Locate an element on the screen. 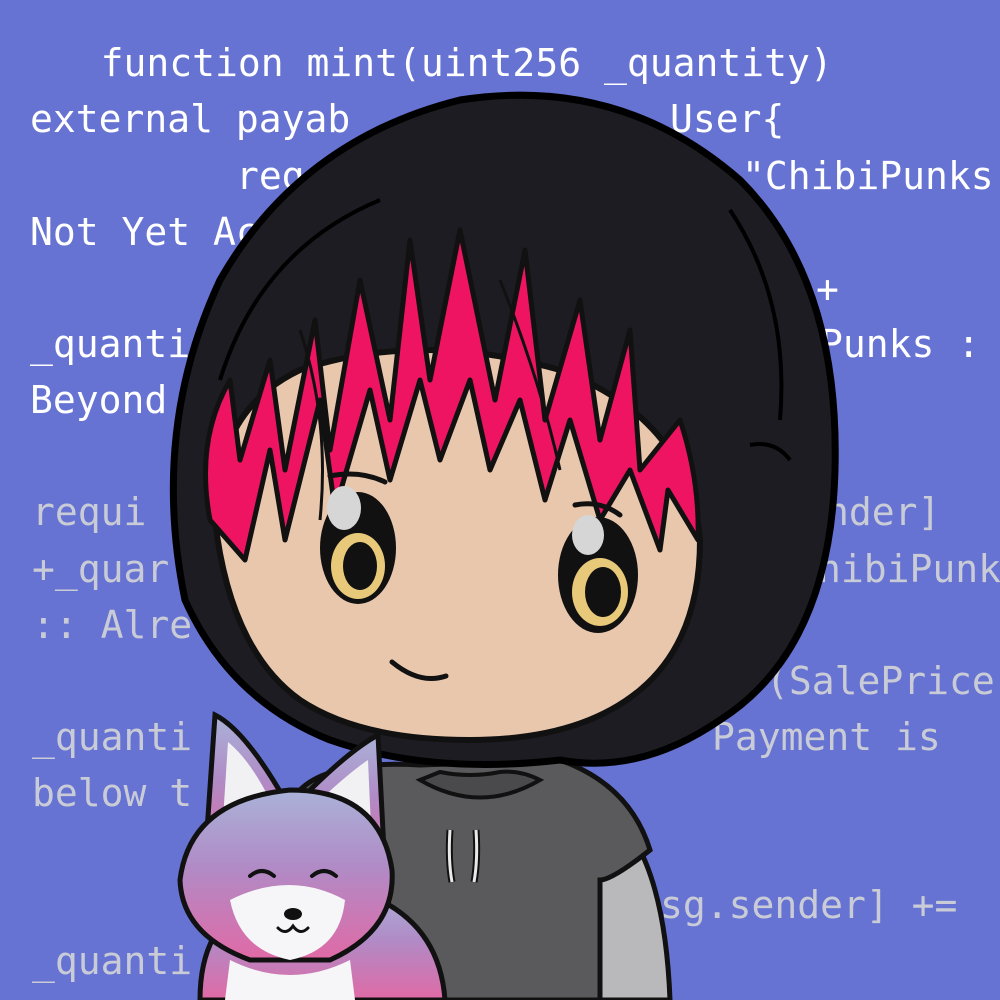 This screenshot has height=1000, width=1000. right-eye-shine is located at coordinates (588, 535).